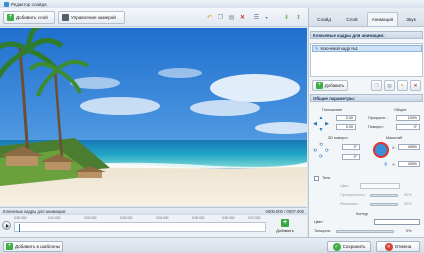  I want to click on scale-label: Масштаб, so click(394, 138).